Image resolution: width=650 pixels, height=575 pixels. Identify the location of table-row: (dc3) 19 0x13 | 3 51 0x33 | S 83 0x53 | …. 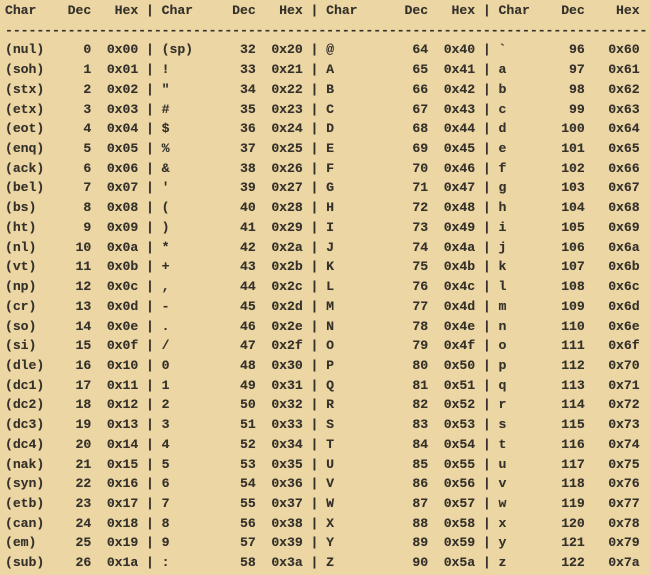
(322, 425).